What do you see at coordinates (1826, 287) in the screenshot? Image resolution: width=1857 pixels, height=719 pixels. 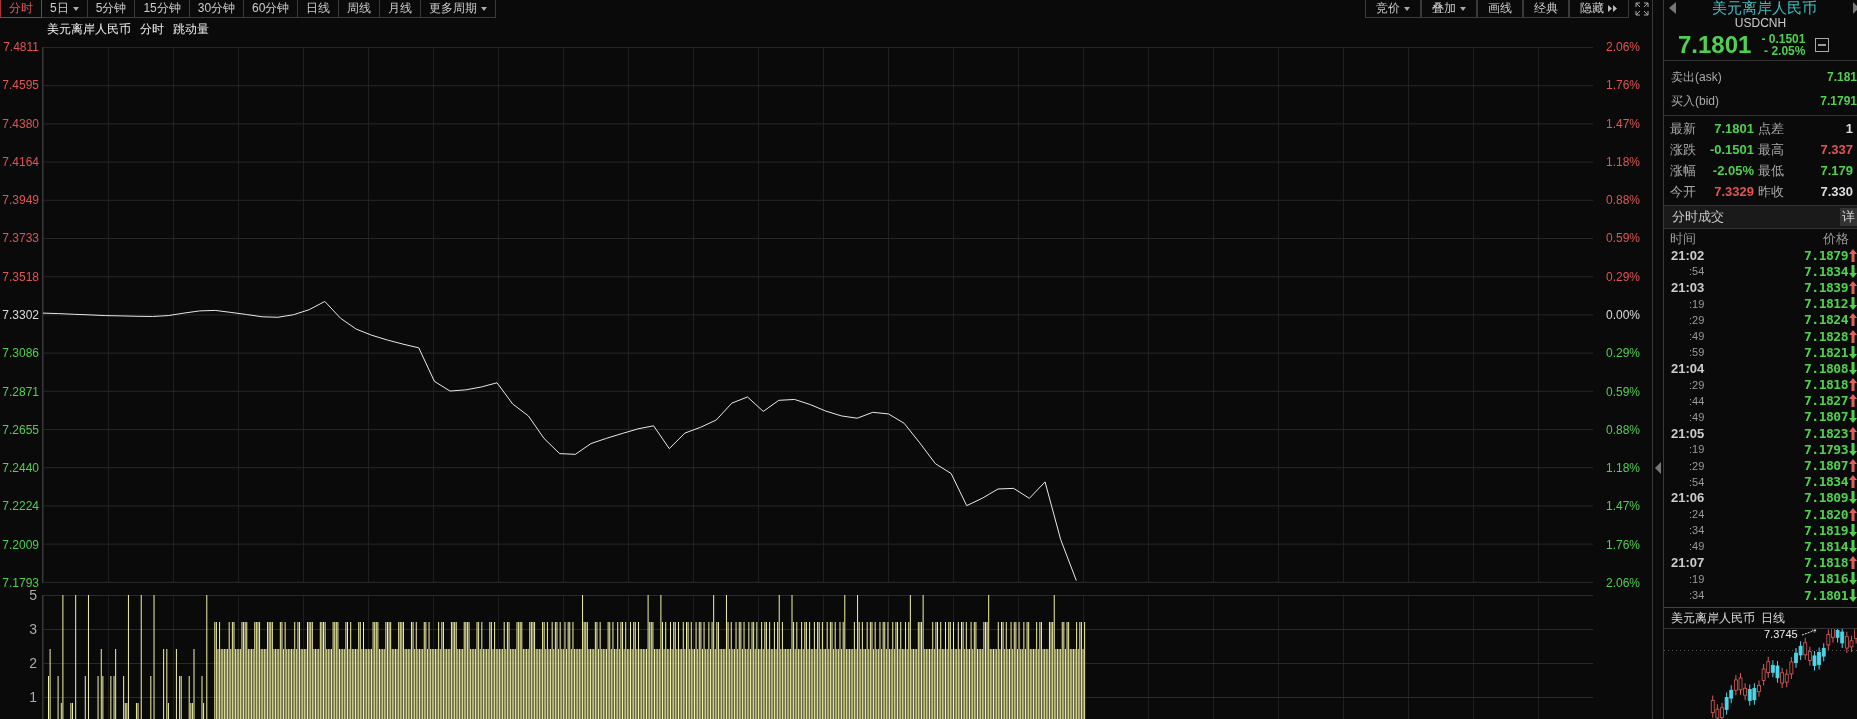 I see `trade-price: 7.1839` at bounding box center [1826, 287].